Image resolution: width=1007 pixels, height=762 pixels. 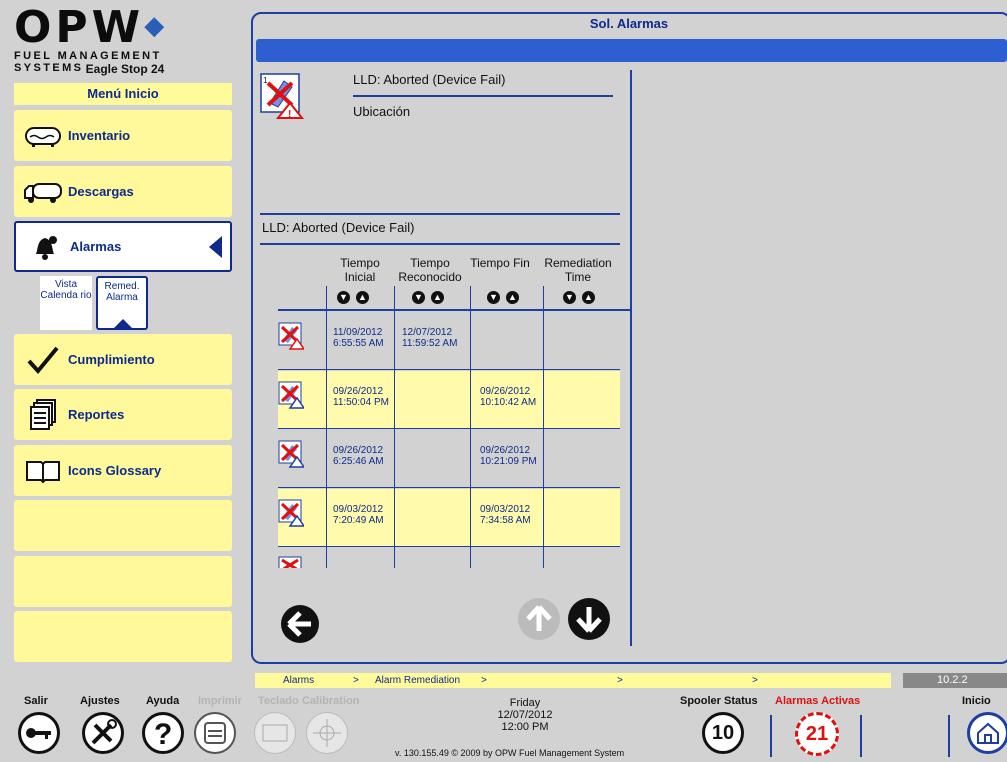 What do you see at coordinates (483, 96) in the screenshot?
I see `alarm-separator` at bounding box center [483, 96].